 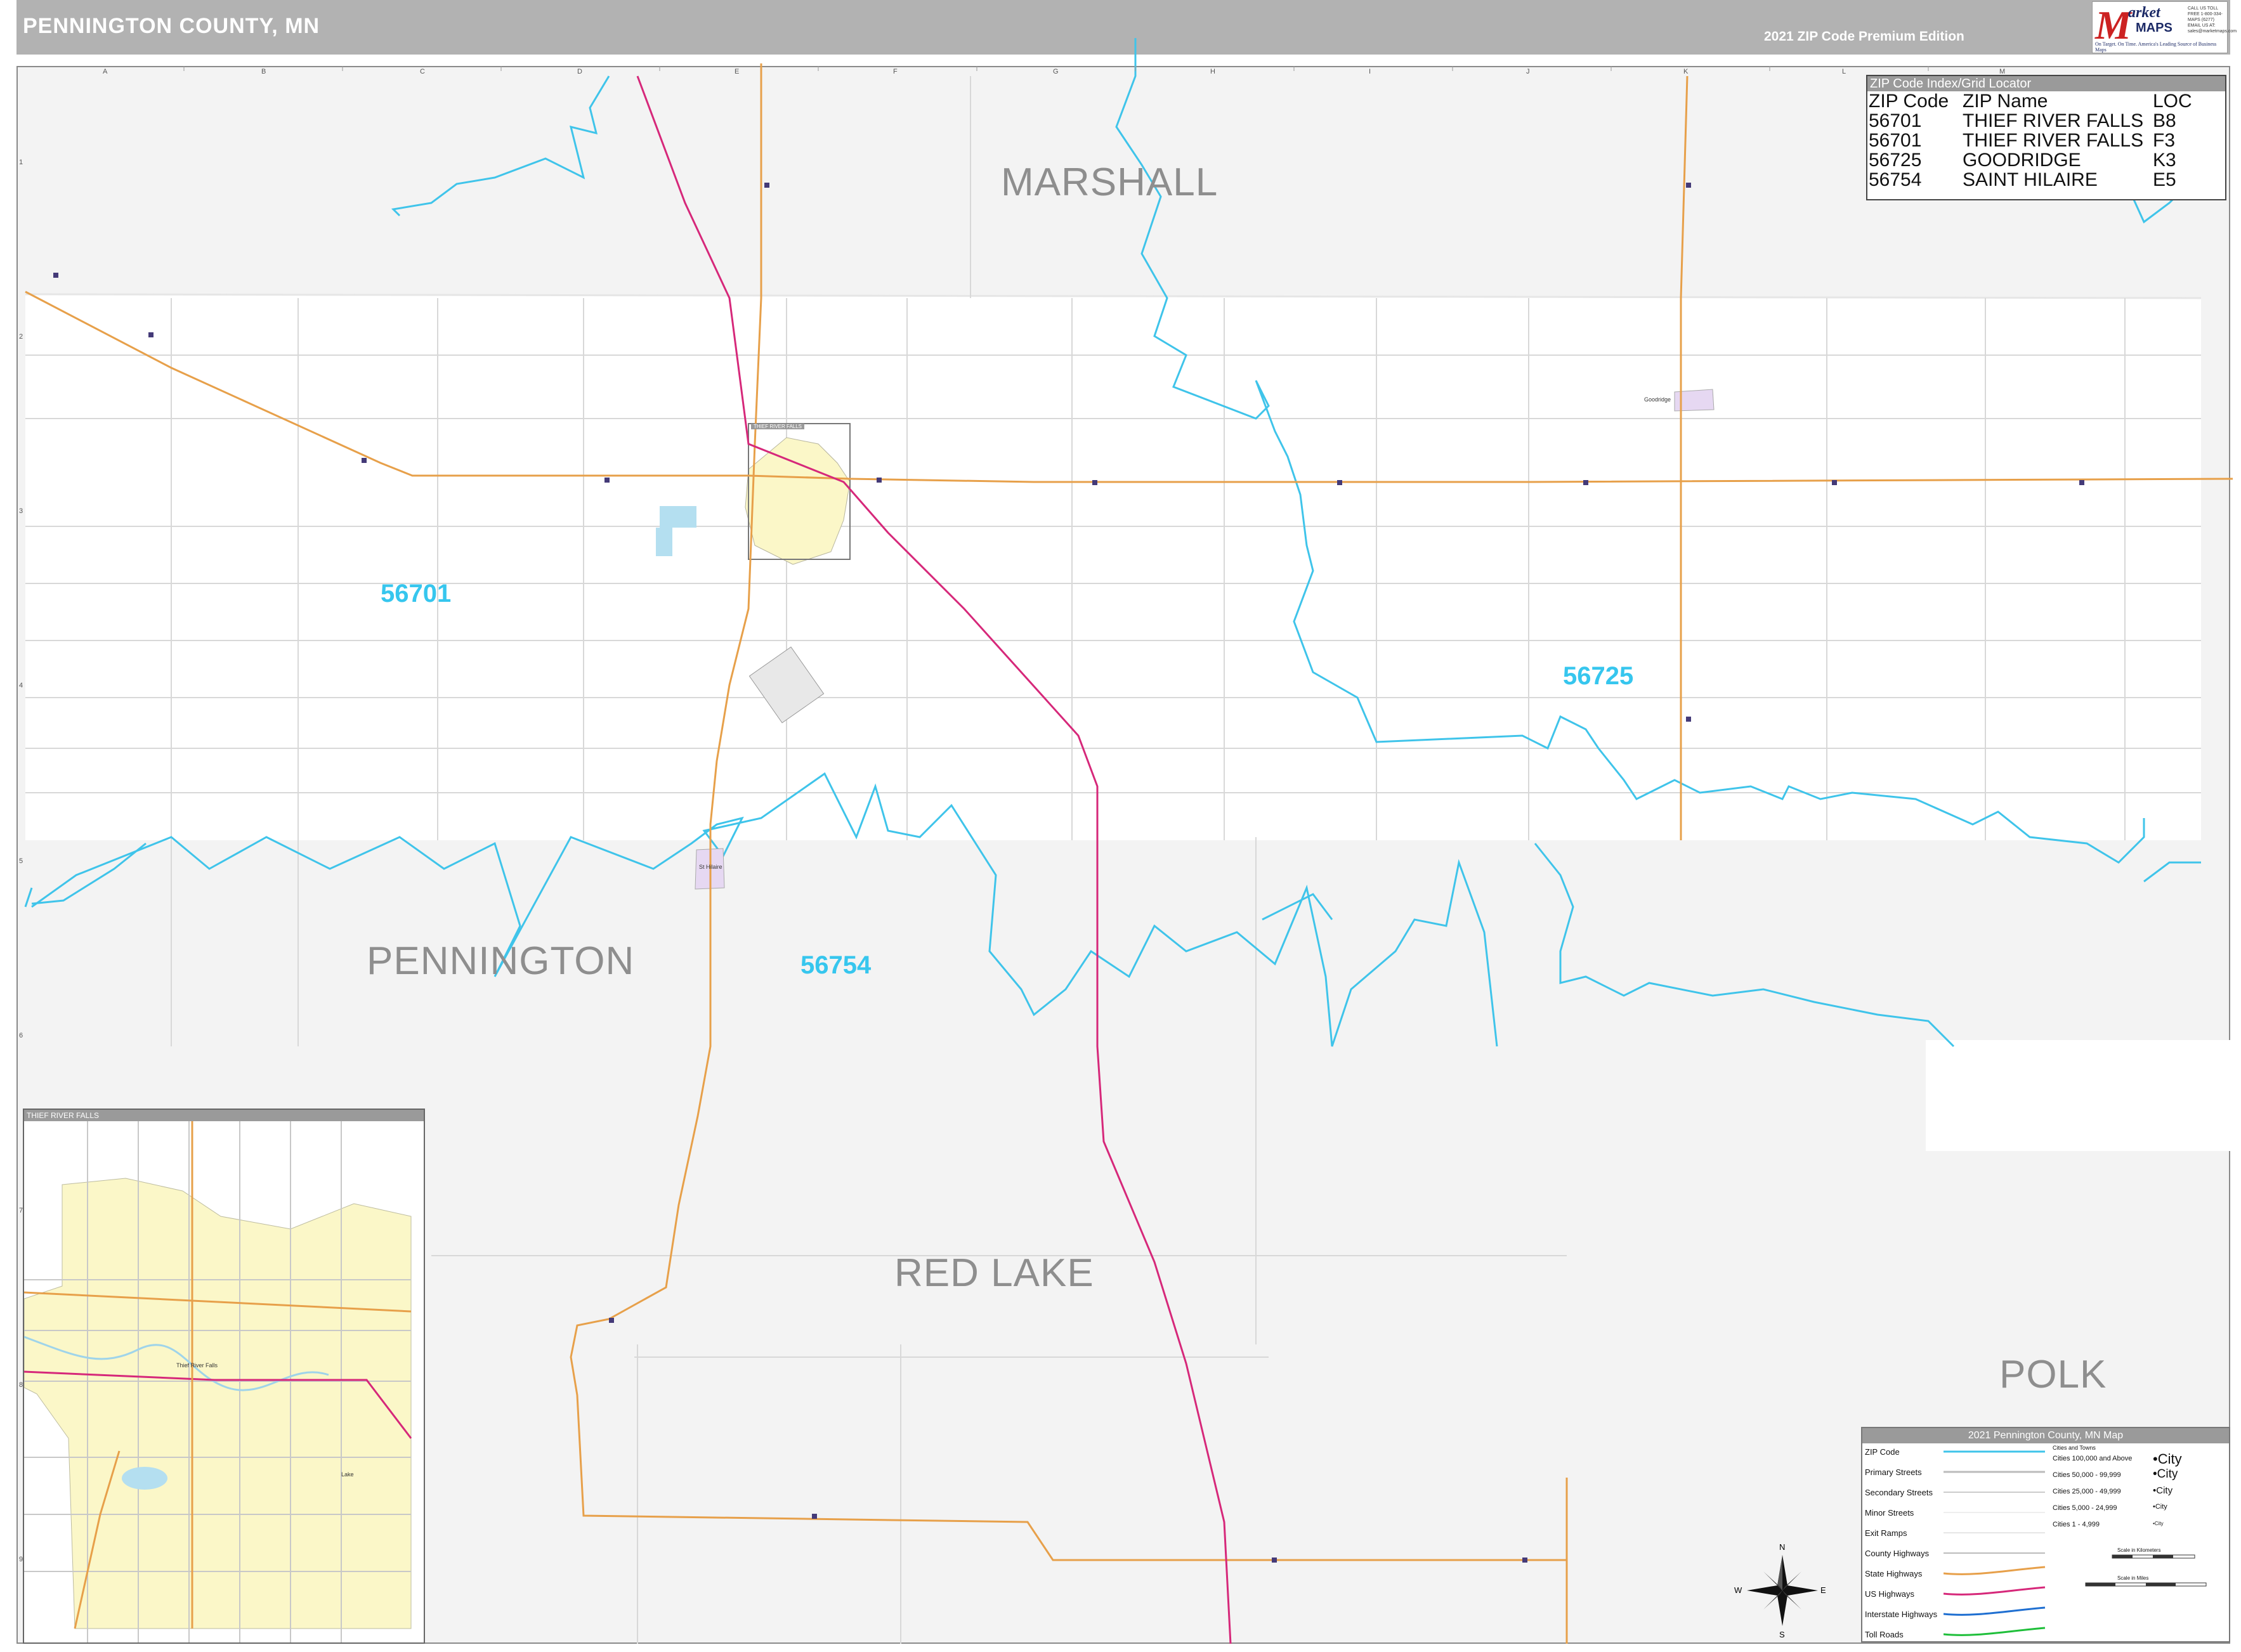 I want to click on zip-index-header-row: ZIP Code ZIP Name LOC, so click(x=2029, y=101).